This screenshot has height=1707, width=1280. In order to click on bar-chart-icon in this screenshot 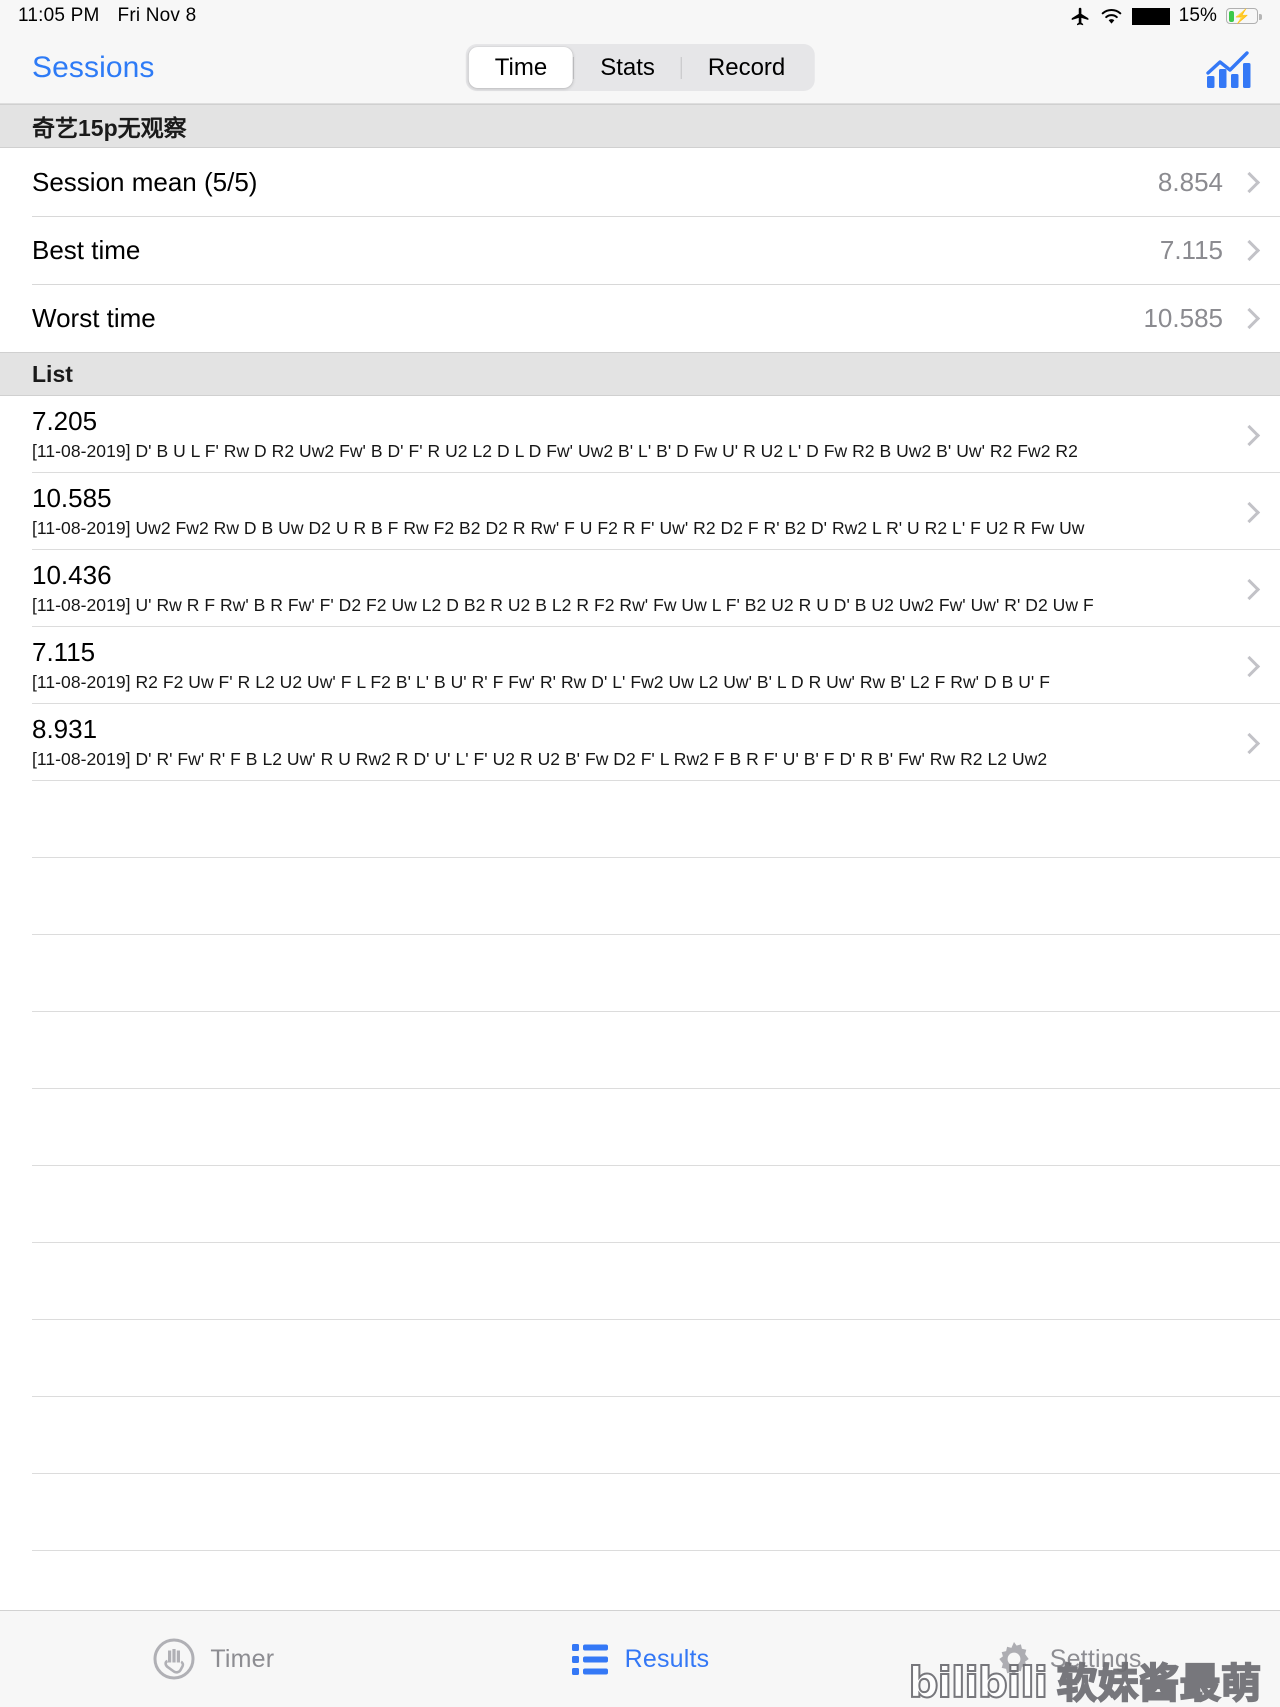, I will do `click(1228, 68)`.